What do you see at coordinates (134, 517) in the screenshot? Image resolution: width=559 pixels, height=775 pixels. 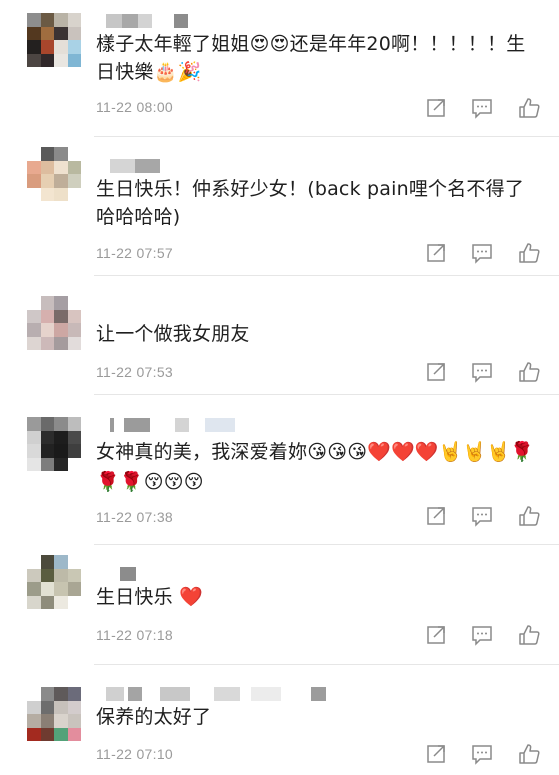 I see `comment-timestamp: 11-22 07:38` at bounding box center [134, 517].